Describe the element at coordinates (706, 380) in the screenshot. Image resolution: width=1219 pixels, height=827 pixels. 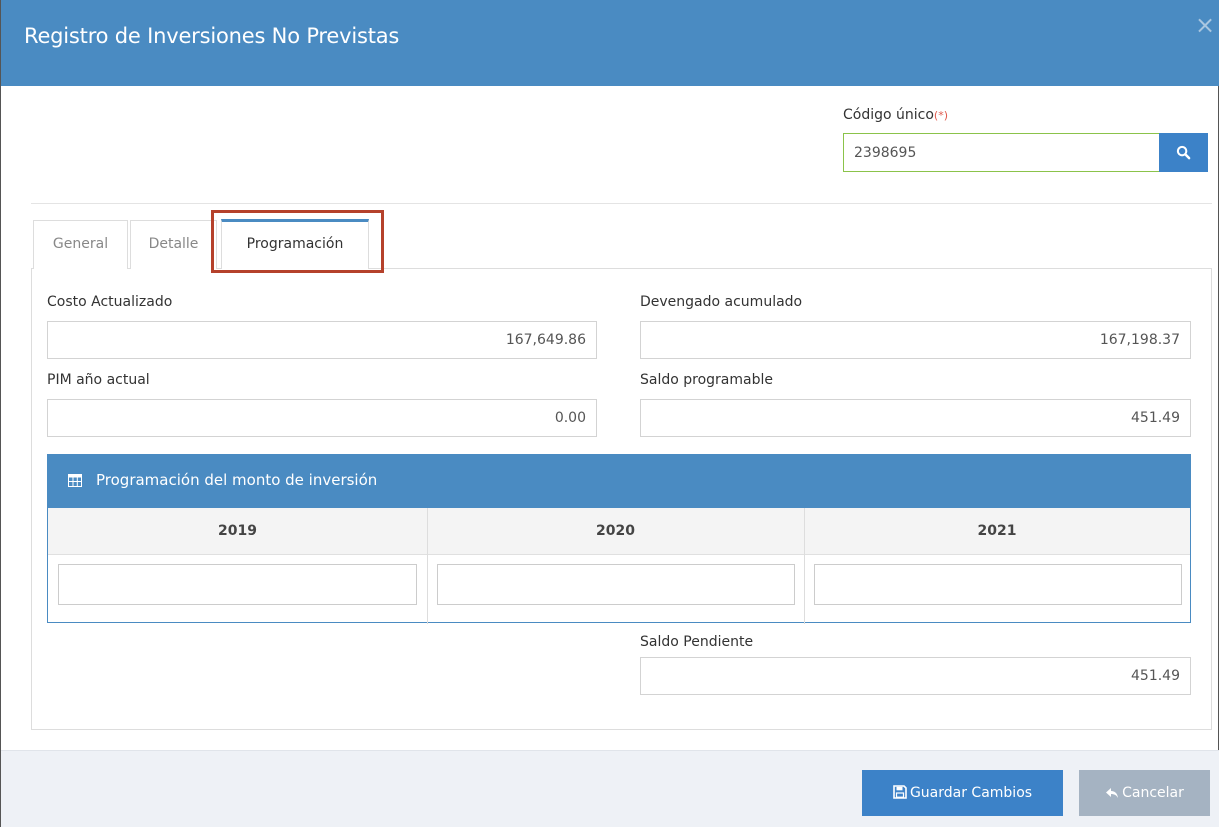
I see `saldo-programable-label: Saldo programable` at that location.